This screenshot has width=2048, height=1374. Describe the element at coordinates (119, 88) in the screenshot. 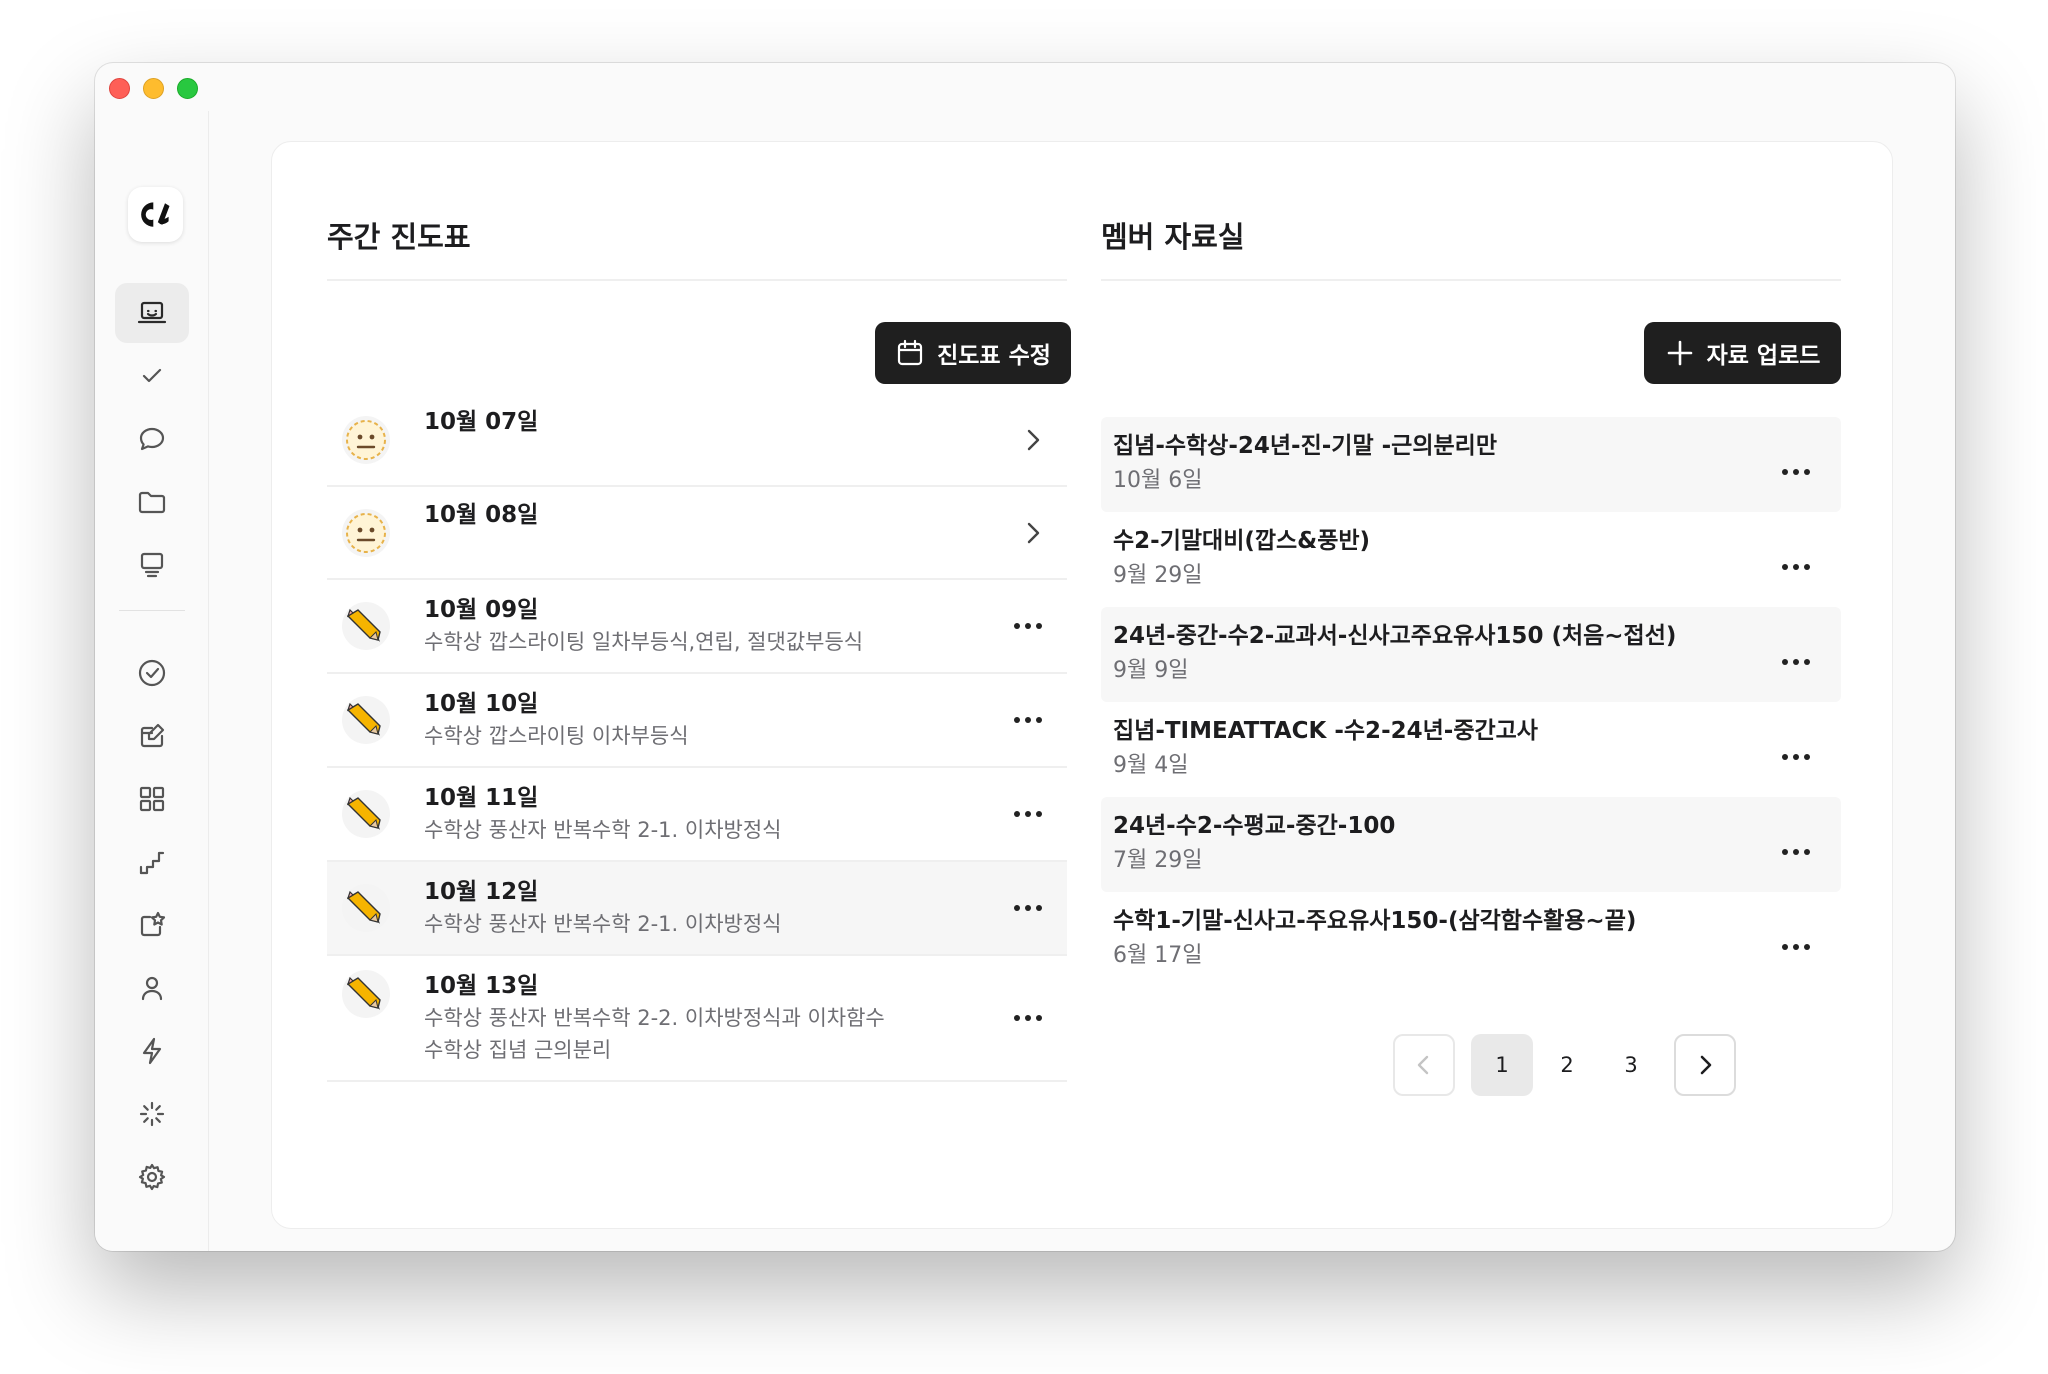

I see `close-window-button` at that location.